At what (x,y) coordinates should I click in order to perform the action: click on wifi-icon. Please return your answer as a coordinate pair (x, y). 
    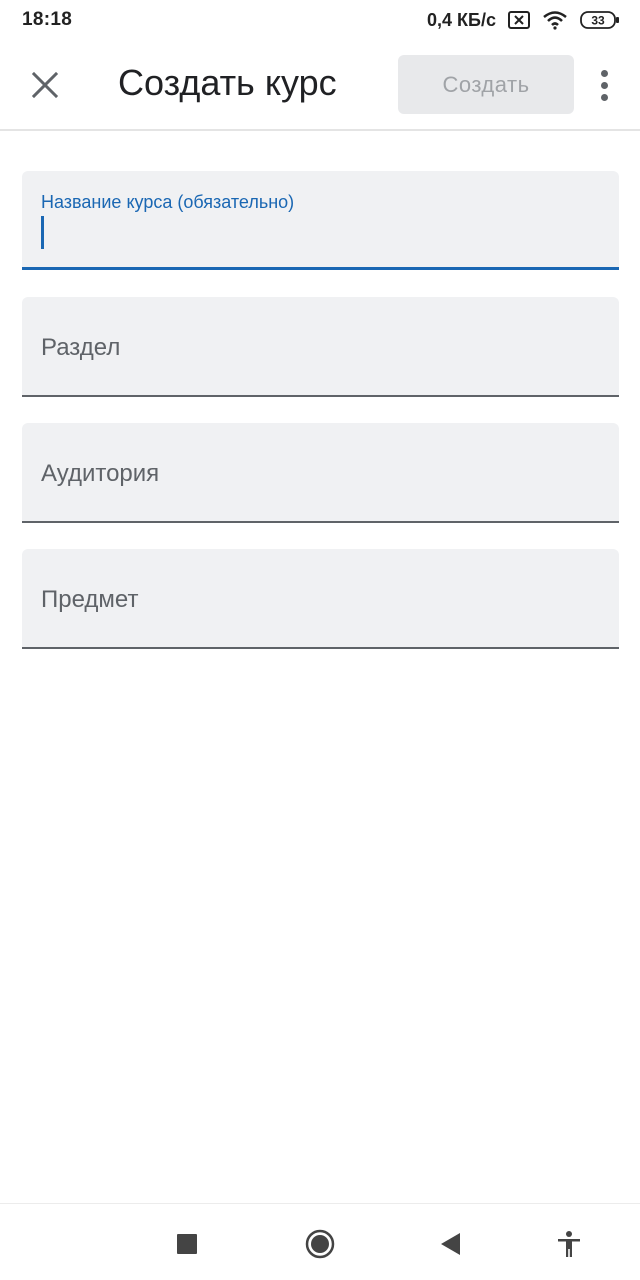
    Looking at the image, I should click on (555, 20).